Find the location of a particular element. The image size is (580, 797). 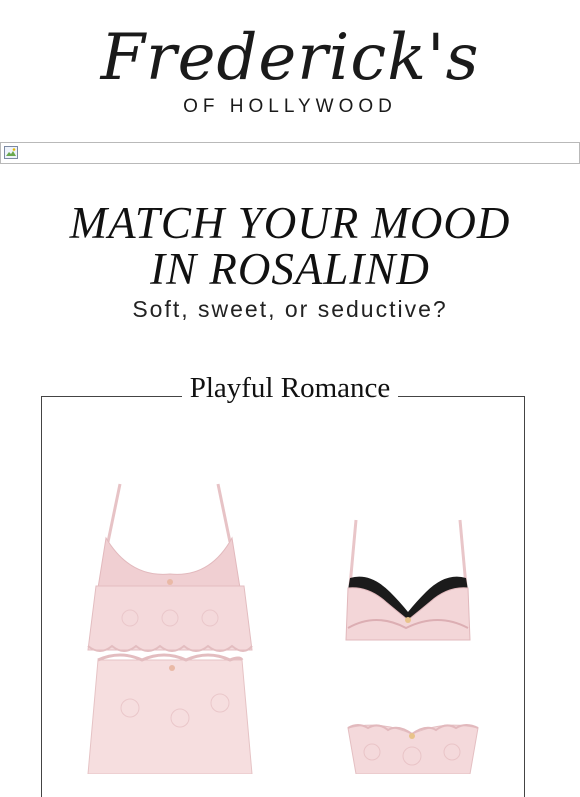

hero-headline: MATCH YOUR MOOD IN ROSALIND is located at coordinates (290, 246).